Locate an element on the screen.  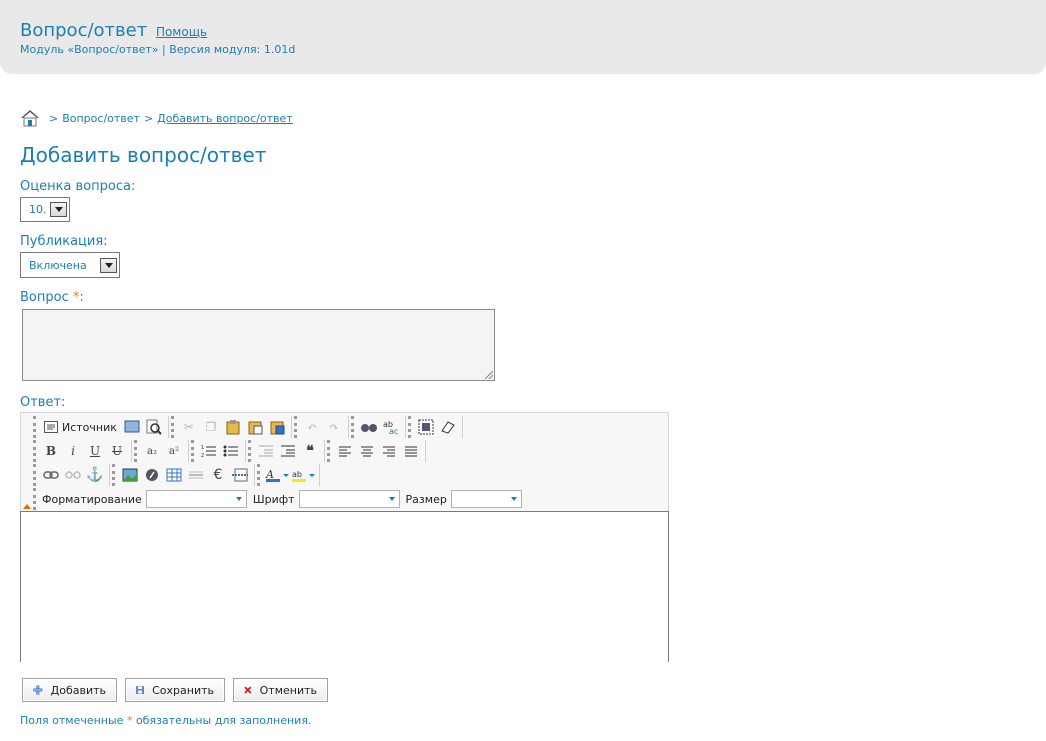
align-justify-icon is located at coordinates (411, 451).